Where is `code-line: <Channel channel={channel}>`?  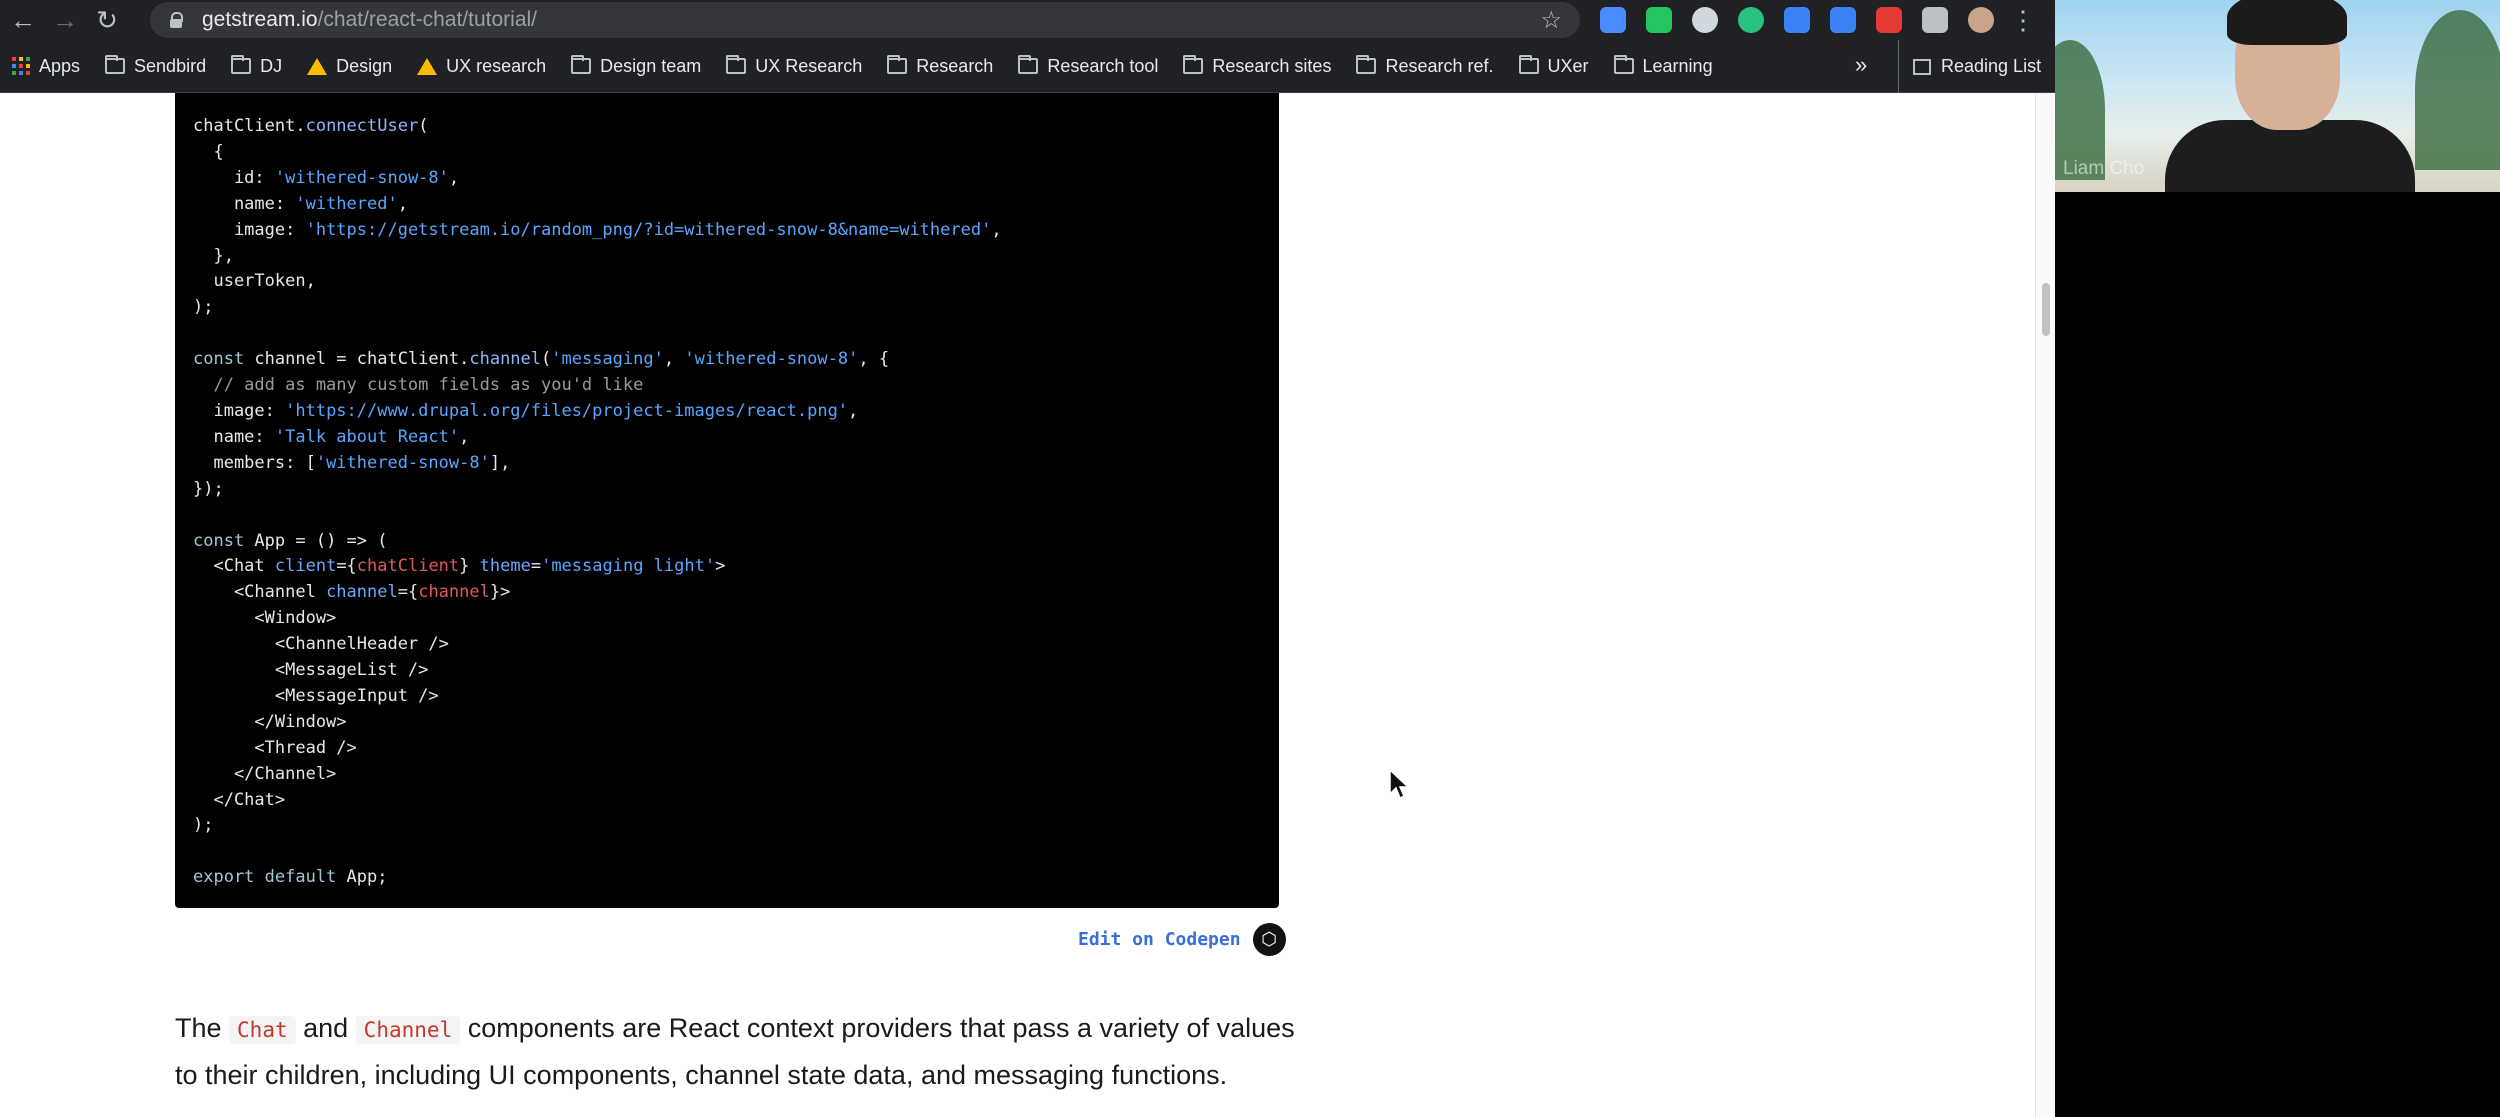
code-line: <Channel channel={channel}> is located at coordinates (352, 592).